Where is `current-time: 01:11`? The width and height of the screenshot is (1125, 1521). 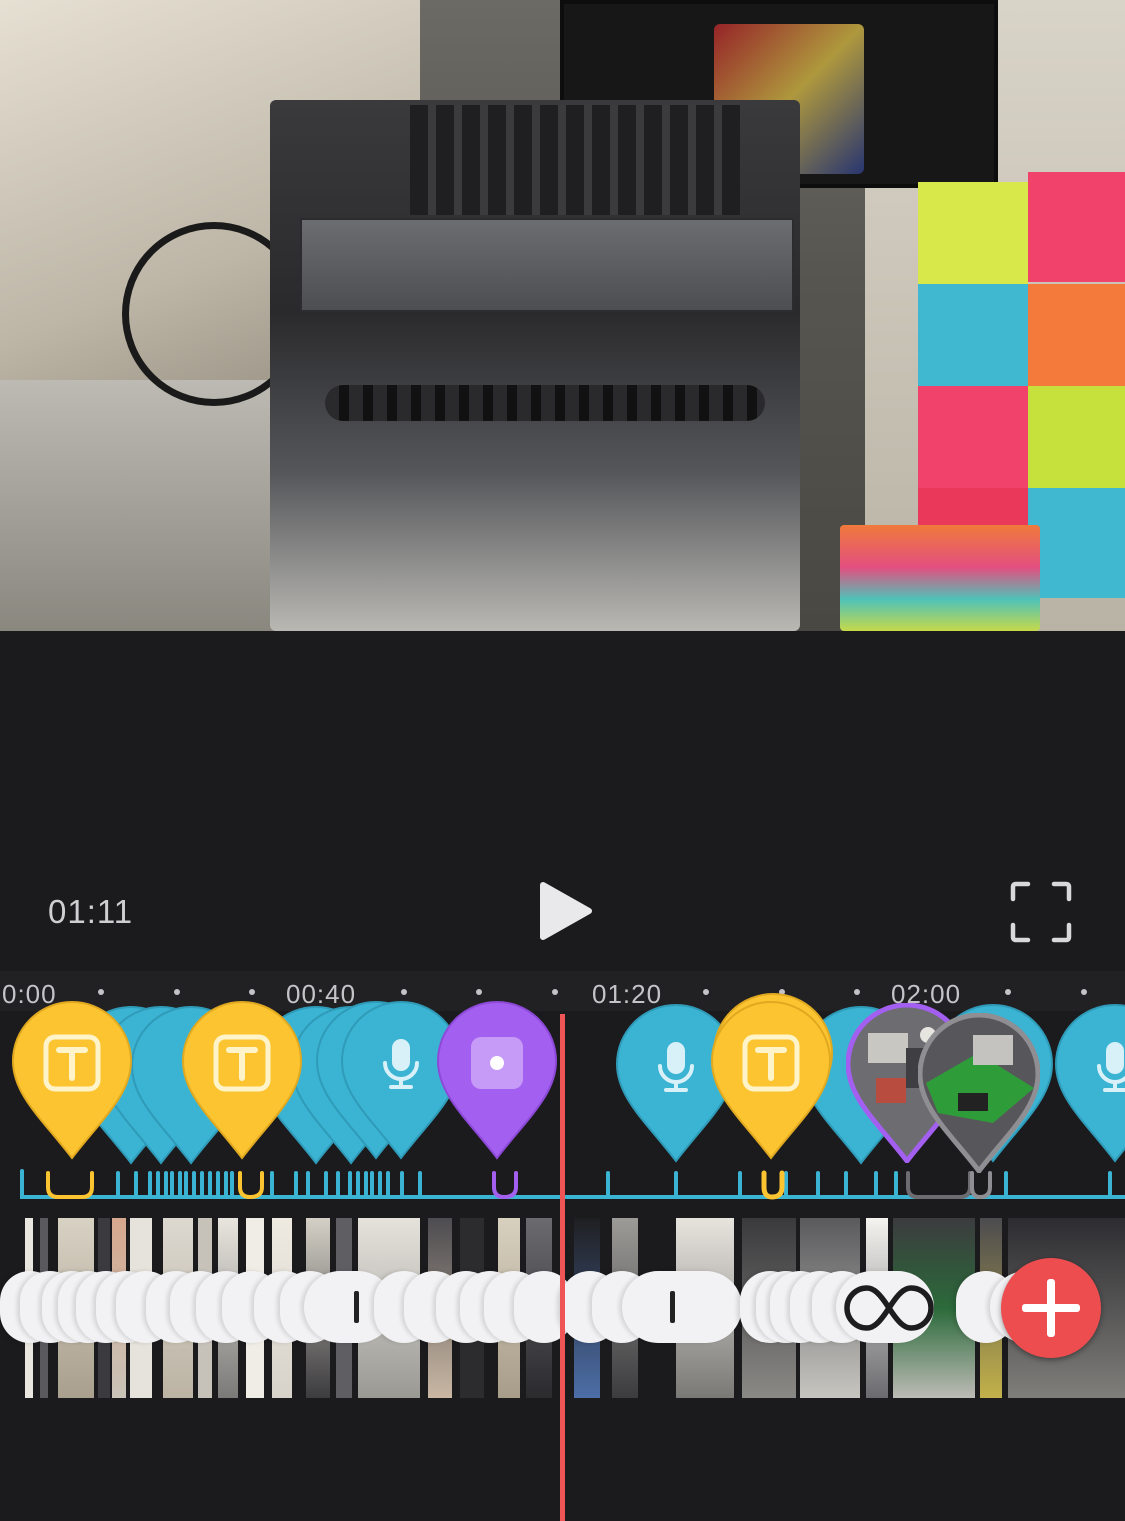
current-time: 01:11 is located at coordinates (91, 911).